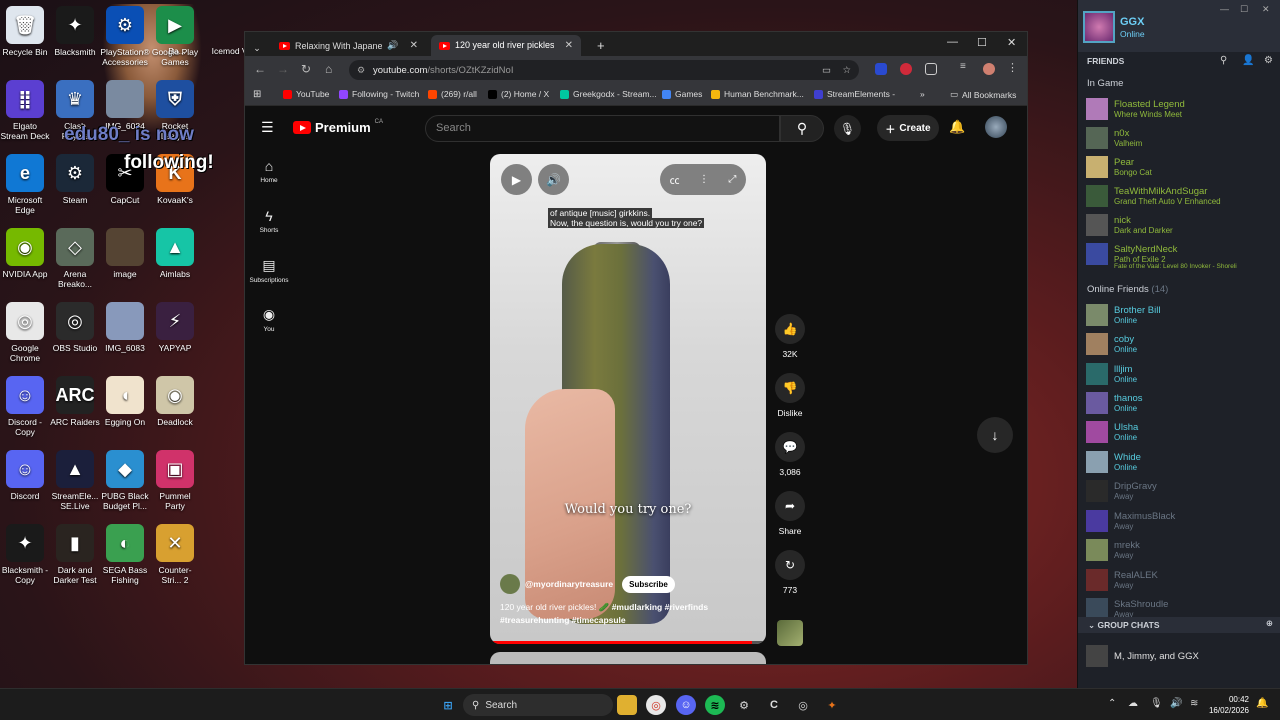 This screenshot has height=720, width=1280. Describe the element at coordinates (175, 253) in the screenshot. I see `desktop-icon: ▲ Aimlabs` at that location.